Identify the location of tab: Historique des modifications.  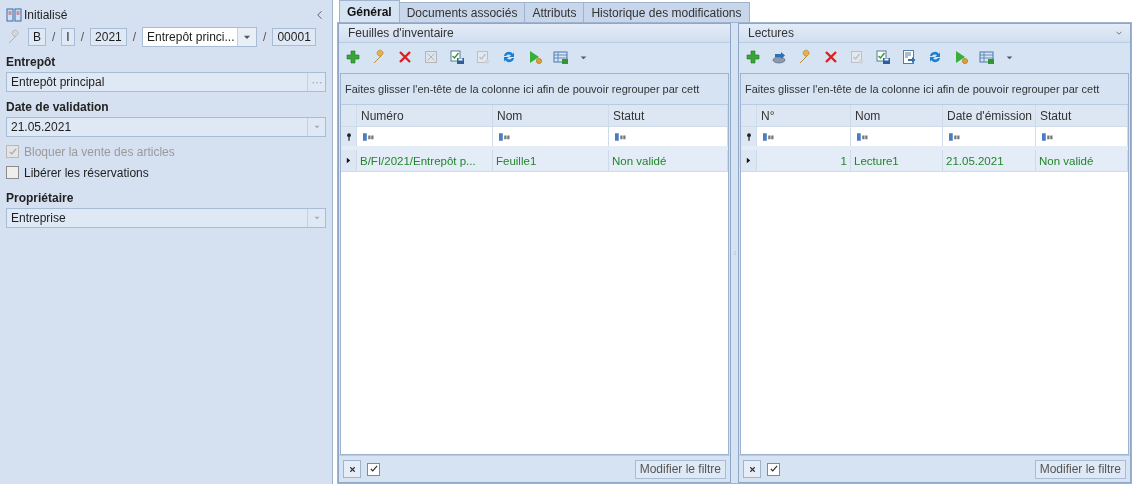
(666, 12).